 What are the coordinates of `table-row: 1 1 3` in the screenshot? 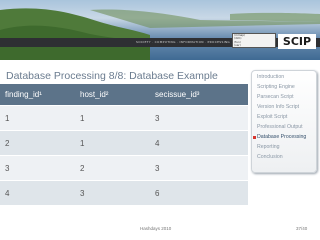 It's located at (124, 118).